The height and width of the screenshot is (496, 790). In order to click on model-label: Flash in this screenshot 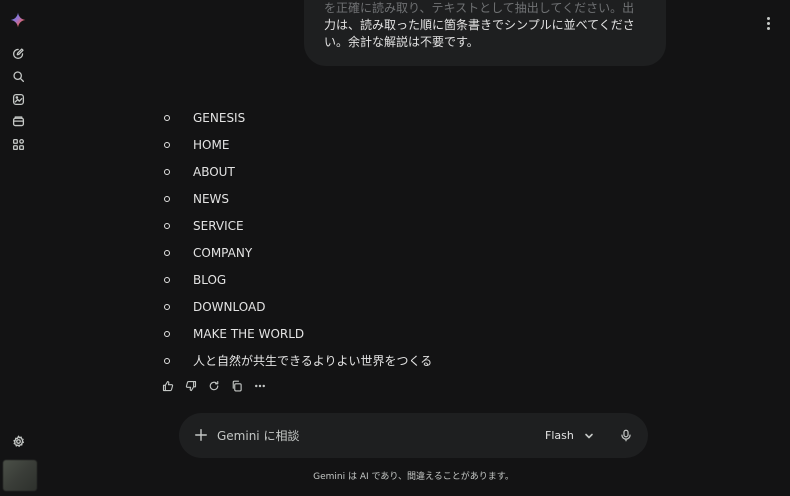, I will do `click(559, 435)`.